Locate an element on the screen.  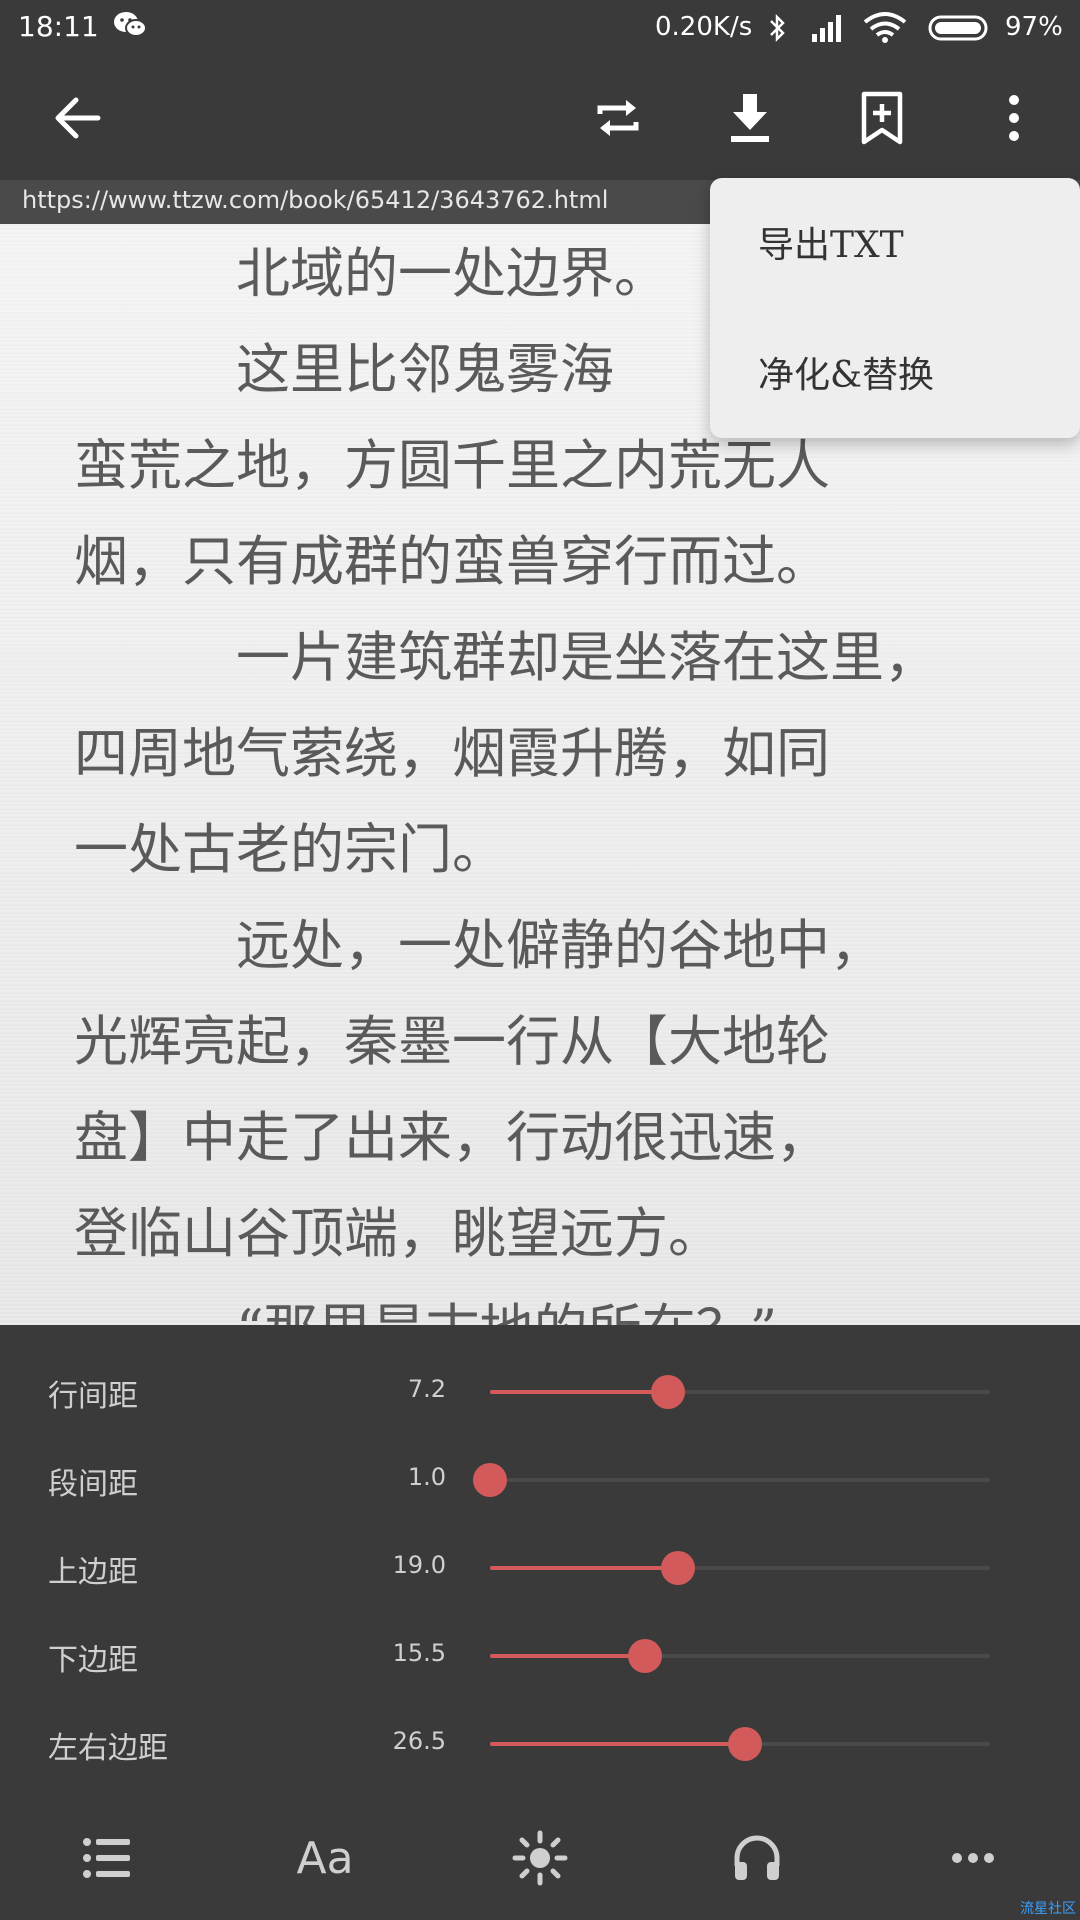
refresh-button is located at coordinates (618, 118).